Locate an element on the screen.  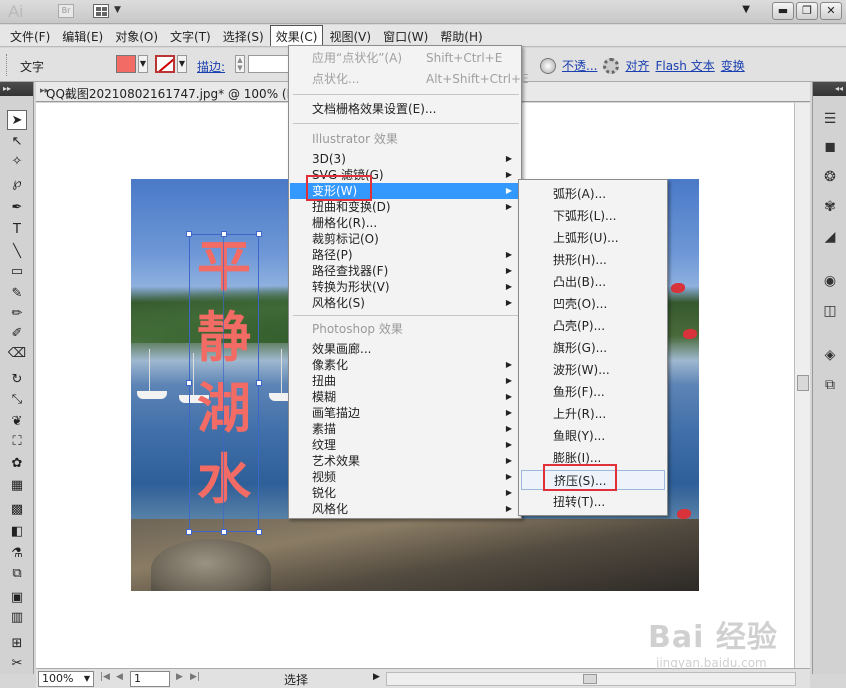
minimize-button: ▬ is located at coordinates (783, 11).